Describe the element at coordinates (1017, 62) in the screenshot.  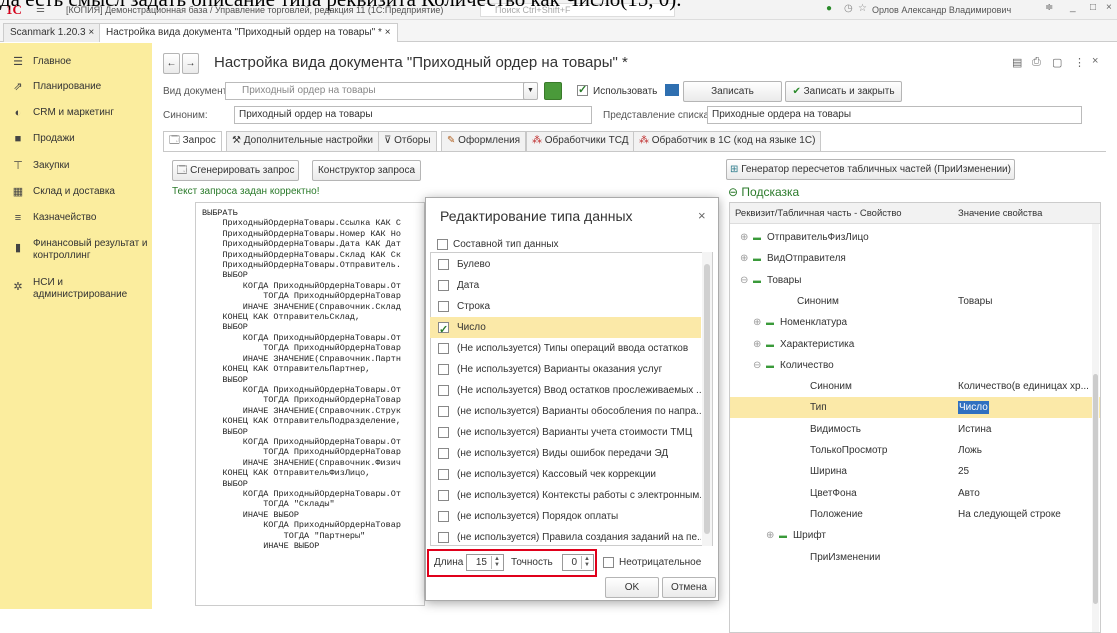
I see `save-icon: ▤` at that location.